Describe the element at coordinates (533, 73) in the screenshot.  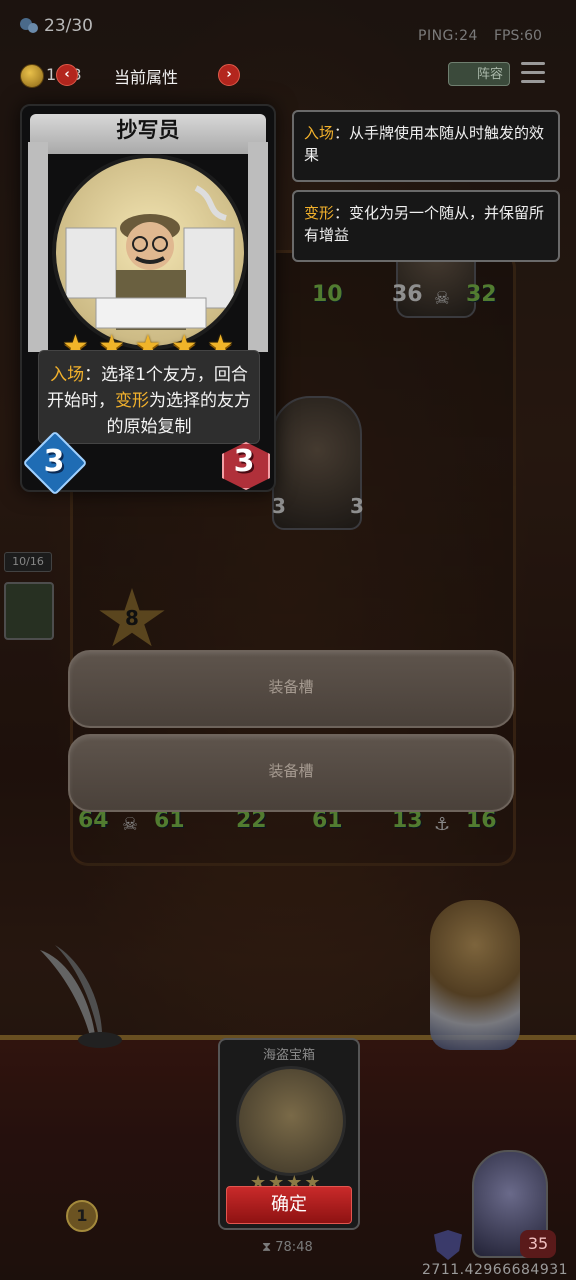
I see `menu-icon` at that location.